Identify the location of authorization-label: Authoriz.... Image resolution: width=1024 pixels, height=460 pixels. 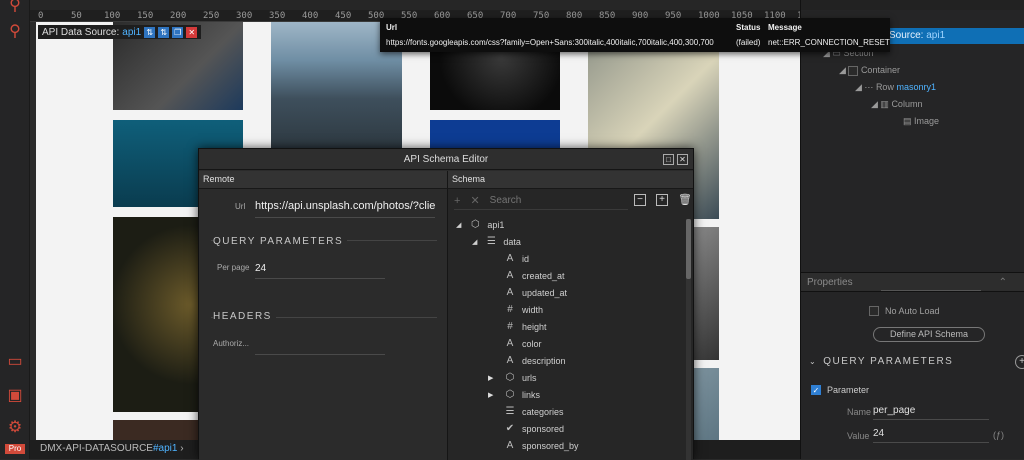
(231, 343).